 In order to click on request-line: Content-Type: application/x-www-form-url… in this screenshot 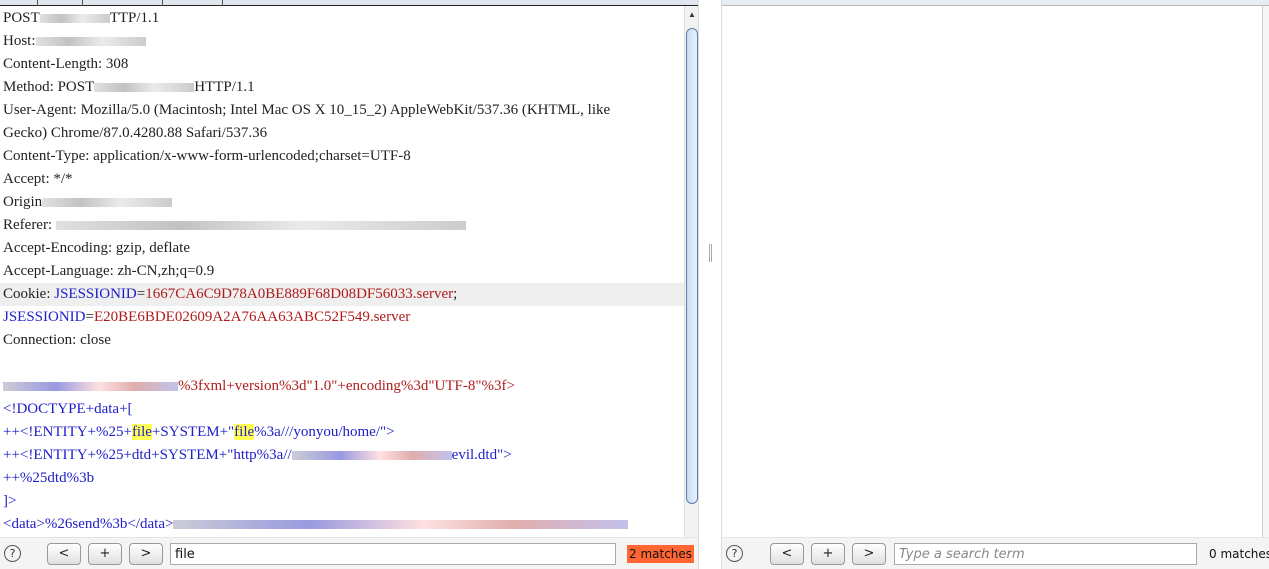, I will do `click(207, 156)`.